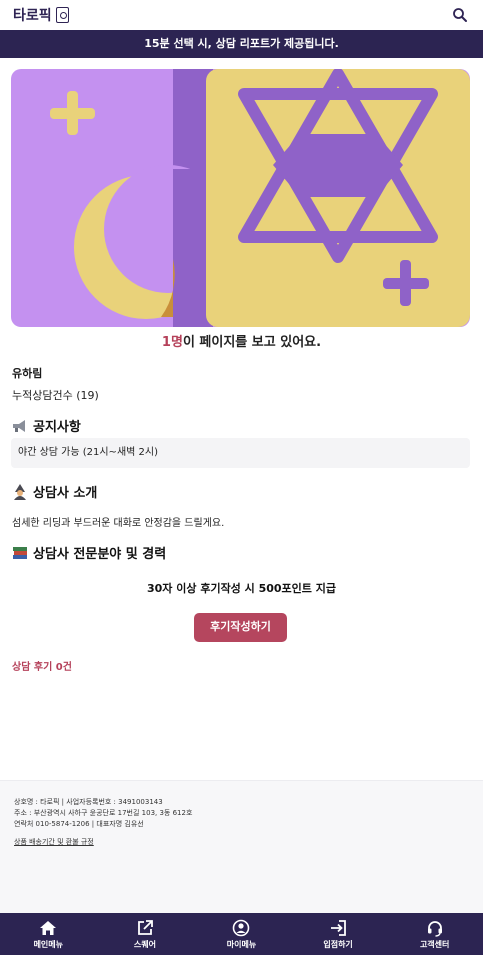 Image resolution: width=483 pixels, height=955 pixels. What do you see at coordinates (20, 552) in the screenshot?
I see `books-icon` at bounding box center [20, 552].